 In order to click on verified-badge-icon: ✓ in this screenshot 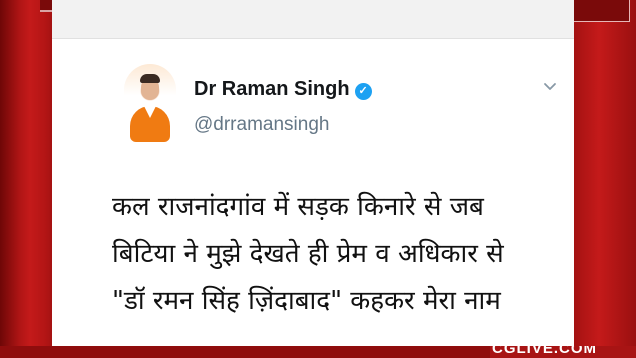, I will do `click(363, 91)`.